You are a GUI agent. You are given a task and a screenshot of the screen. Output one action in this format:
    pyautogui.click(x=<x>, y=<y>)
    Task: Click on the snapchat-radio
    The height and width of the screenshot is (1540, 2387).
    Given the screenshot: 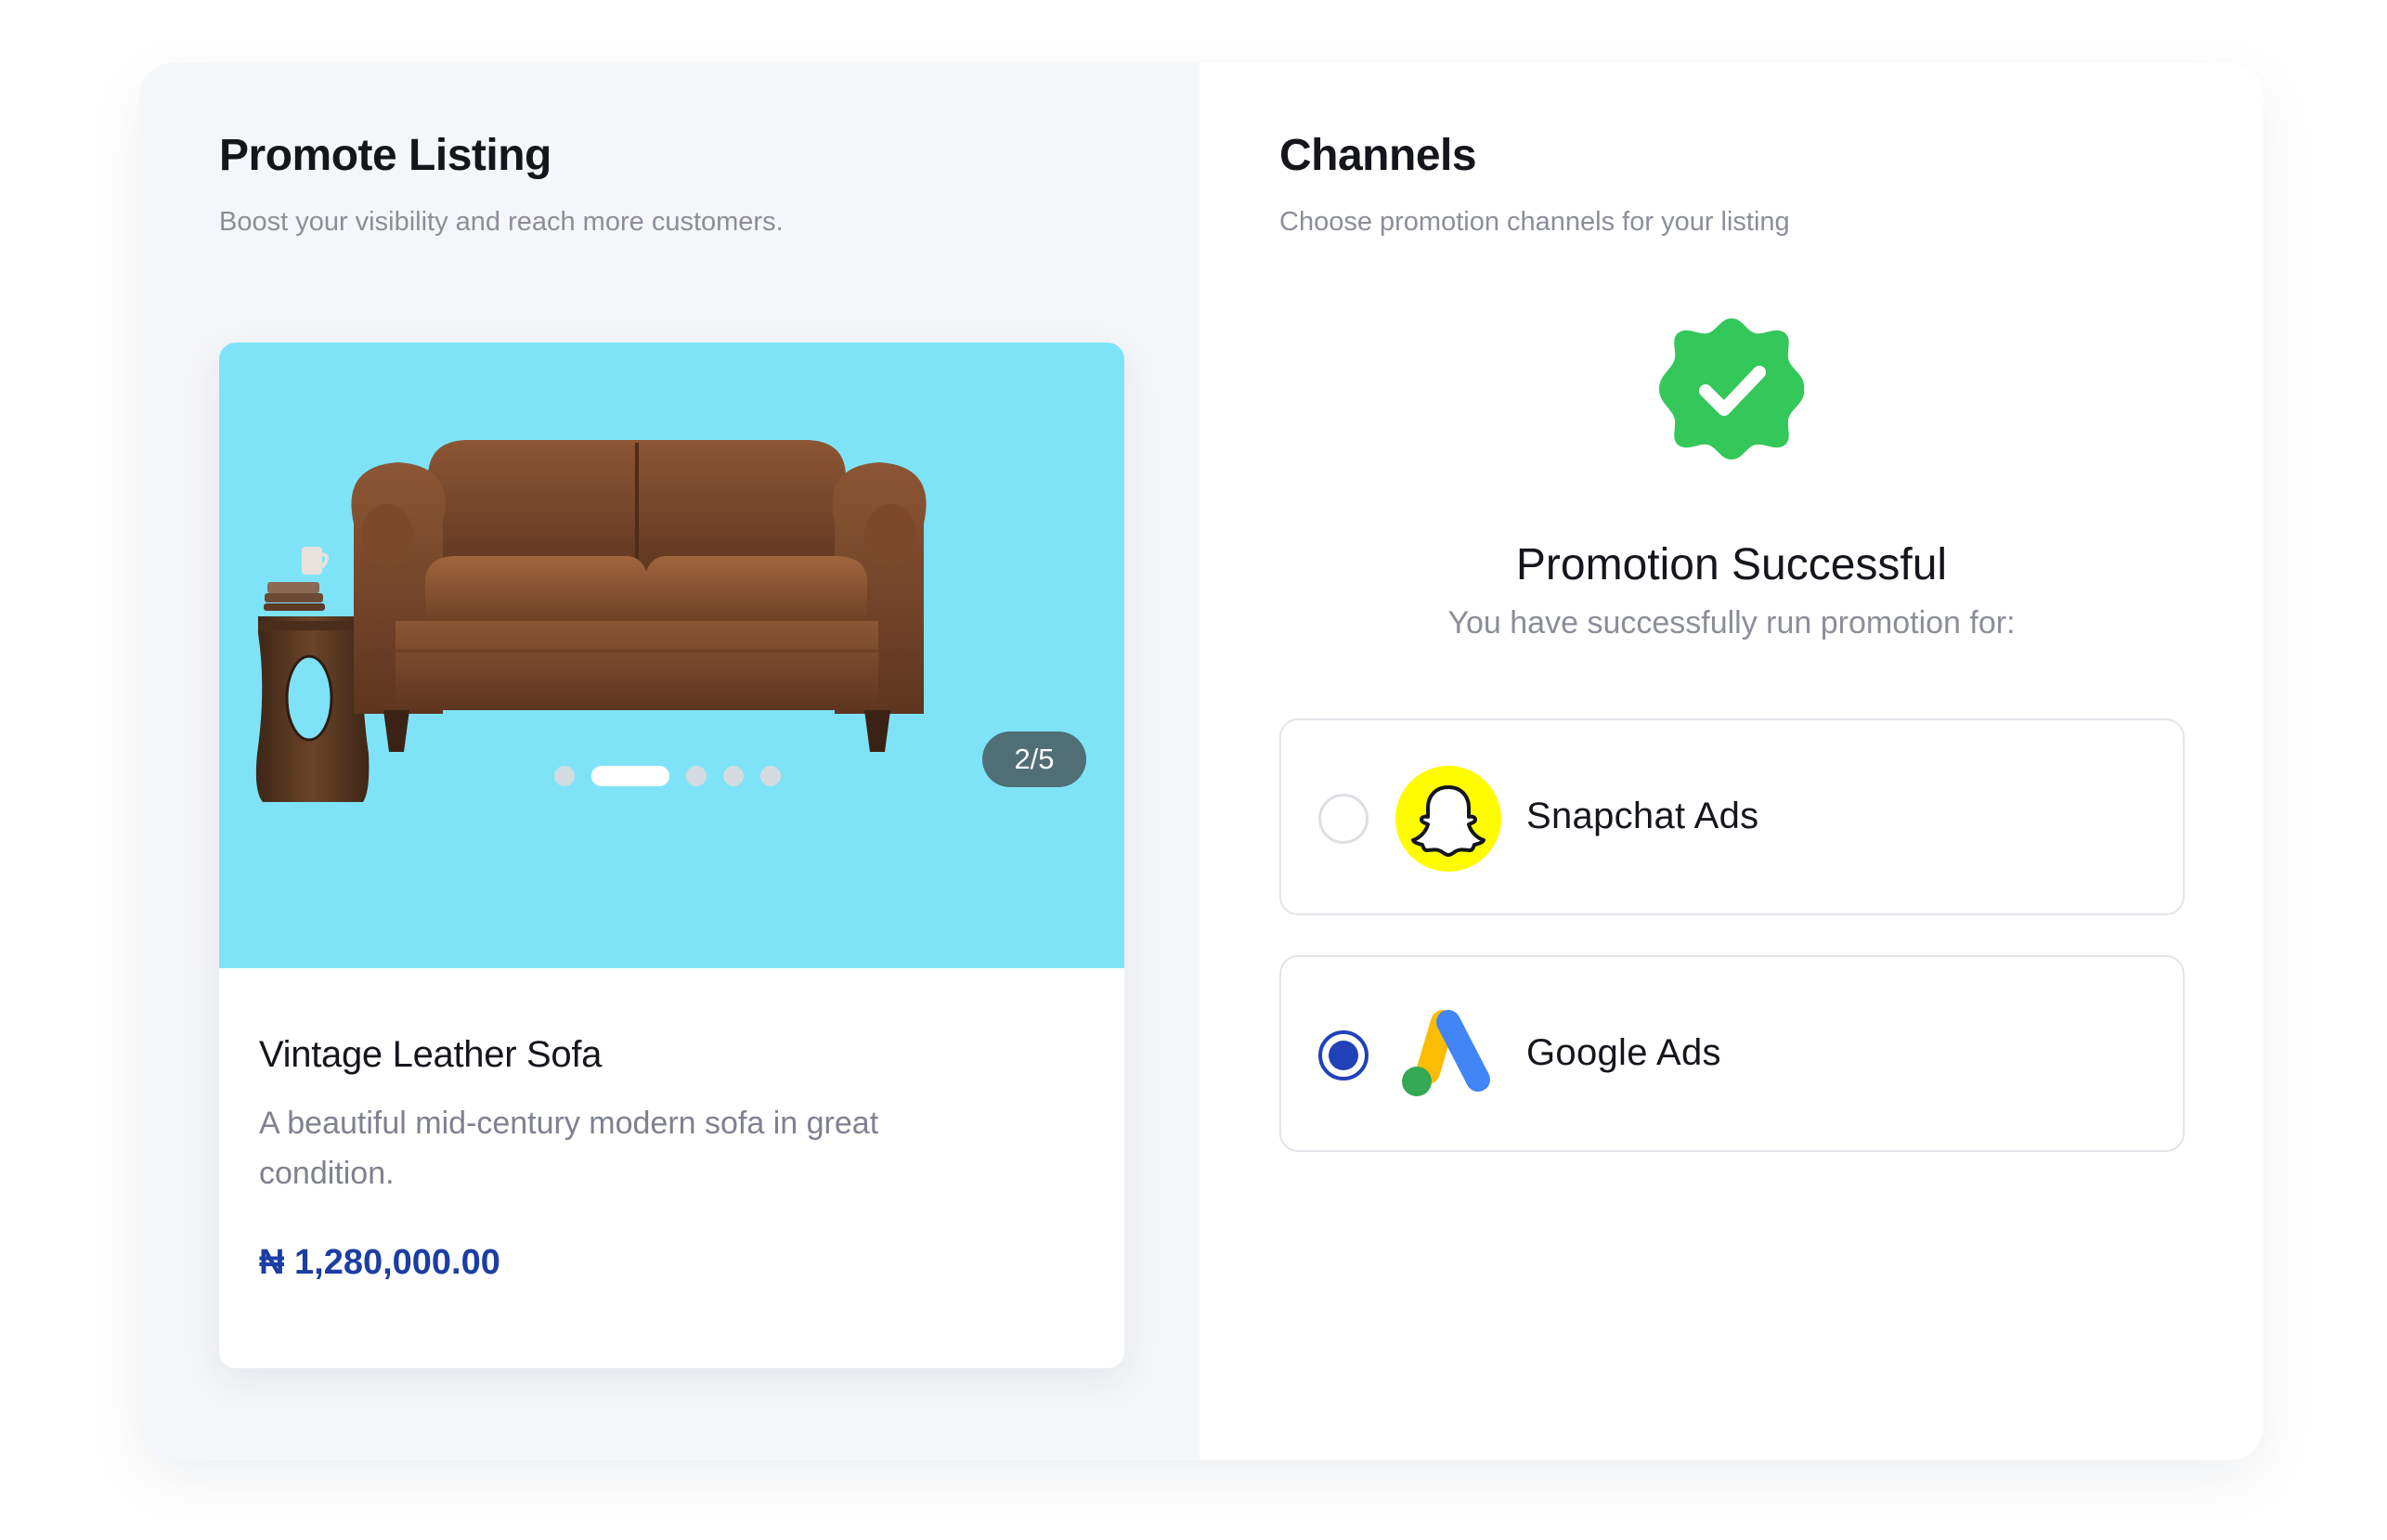 What is the action you would take?
    pyautogui.click(x=1343, y=819)
    